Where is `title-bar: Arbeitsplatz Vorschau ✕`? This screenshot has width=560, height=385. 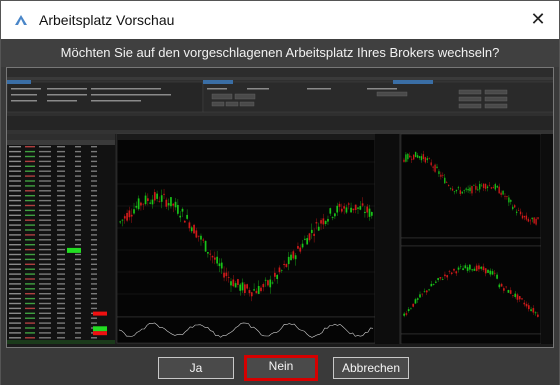
title-bar: Arbeitsplatz Vorschau ✕ is located at coordinates (280, 20).